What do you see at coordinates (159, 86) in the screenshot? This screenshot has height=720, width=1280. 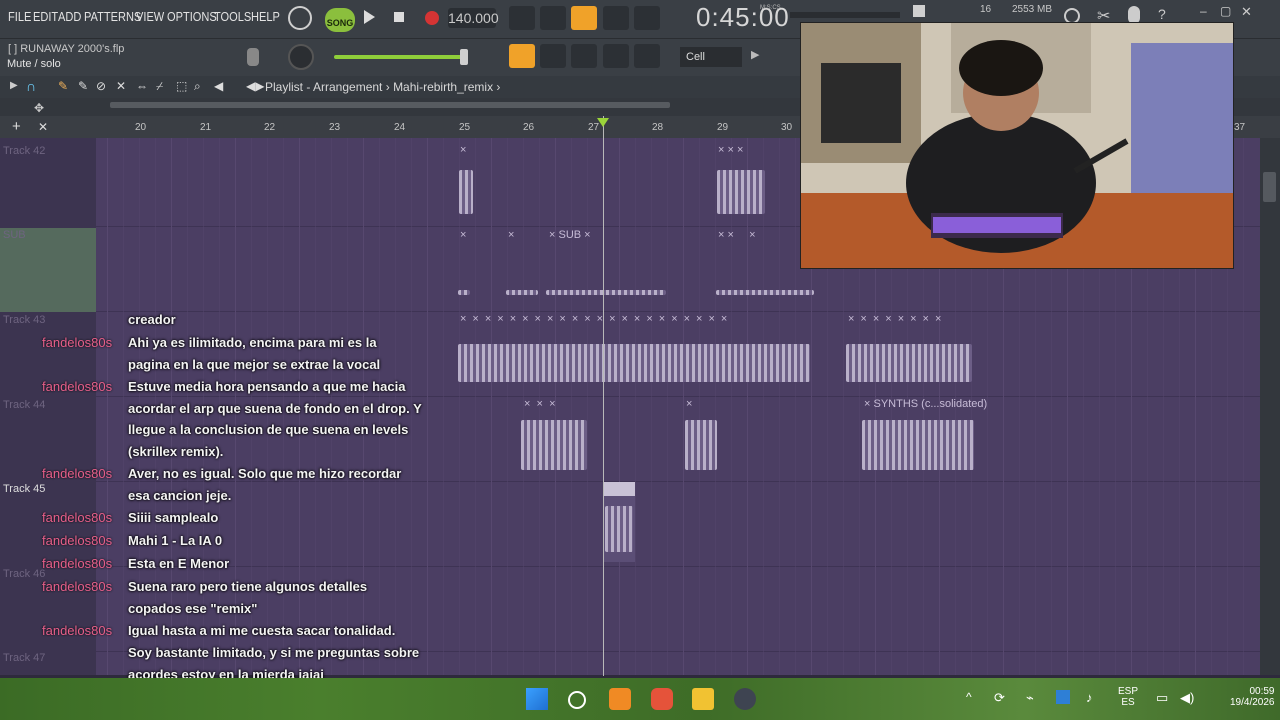 I see `slice-tool-icon: ⌿` at bounding box center [159, 86].